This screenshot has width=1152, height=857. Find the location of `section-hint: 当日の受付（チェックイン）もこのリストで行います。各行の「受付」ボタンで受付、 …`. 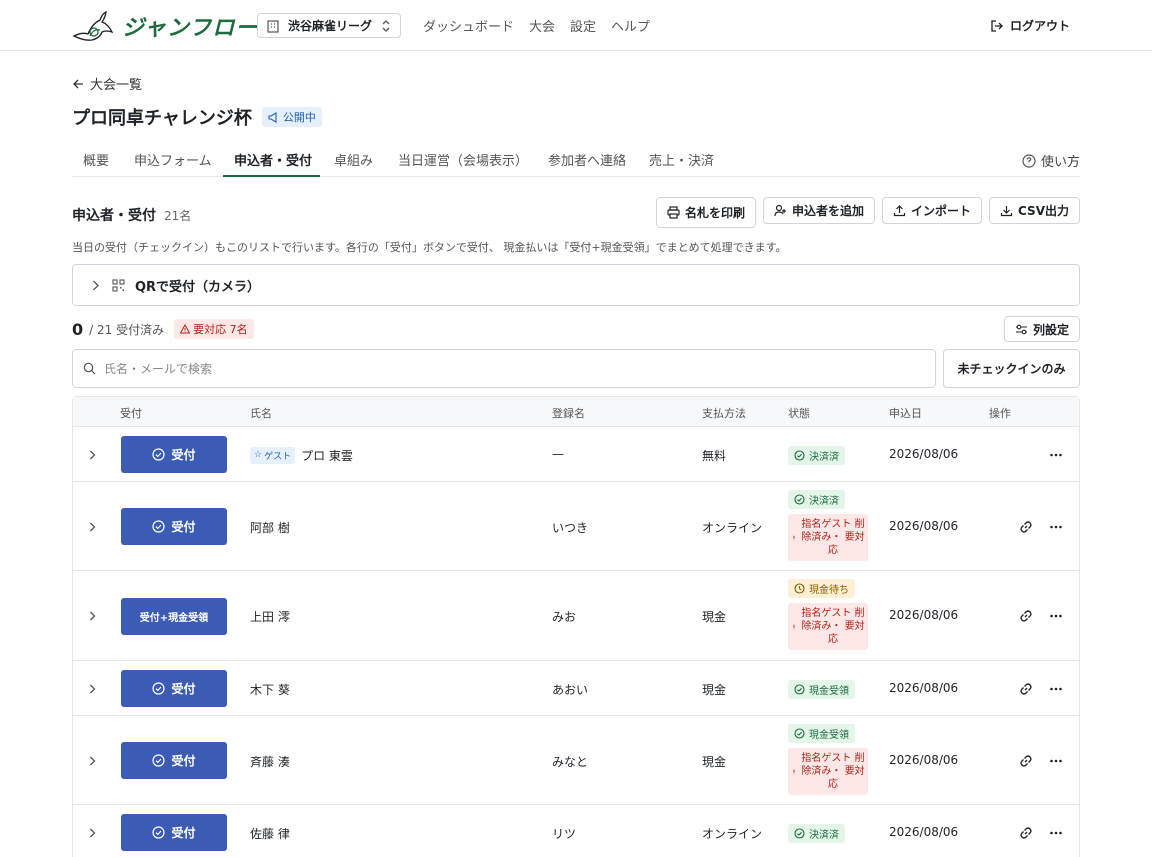

section-hint: 当日の受付（チェックイン）もこのリストで行います。各行の「受付」ボタンで受付、 … is located at coordinates (429, 247).